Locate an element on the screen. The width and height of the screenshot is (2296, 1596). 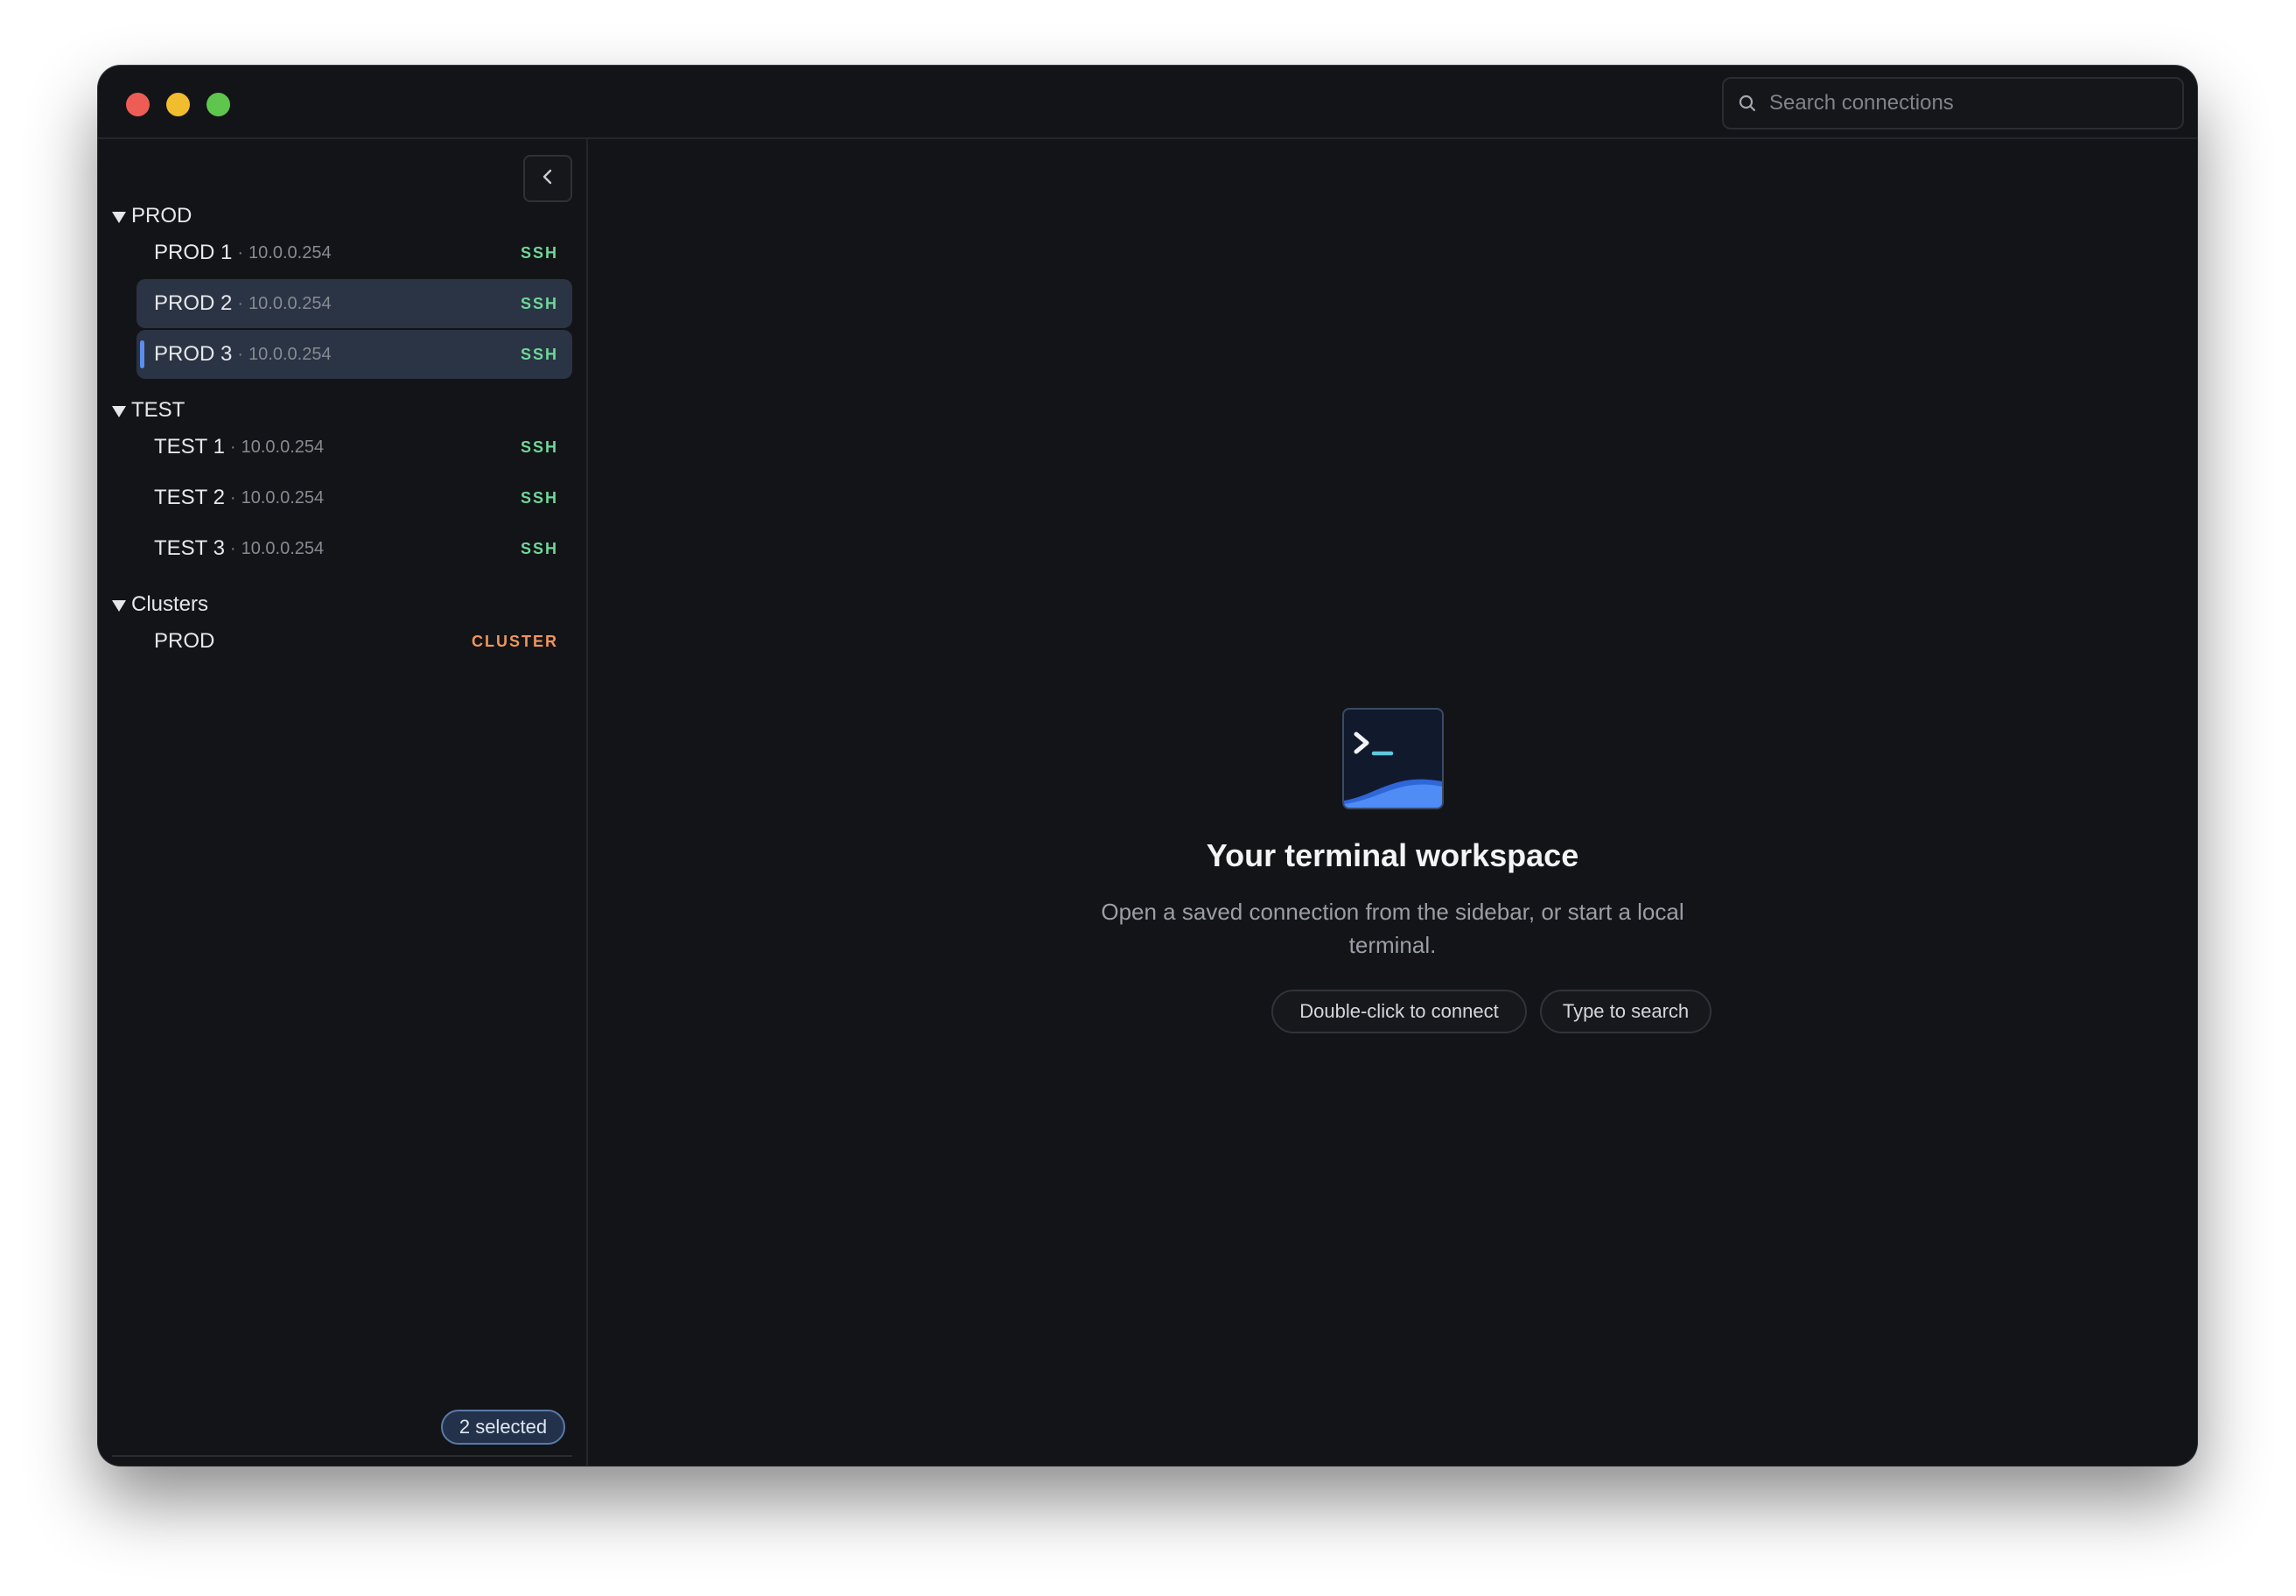
close-window-button is located at coordinates (138, 104).